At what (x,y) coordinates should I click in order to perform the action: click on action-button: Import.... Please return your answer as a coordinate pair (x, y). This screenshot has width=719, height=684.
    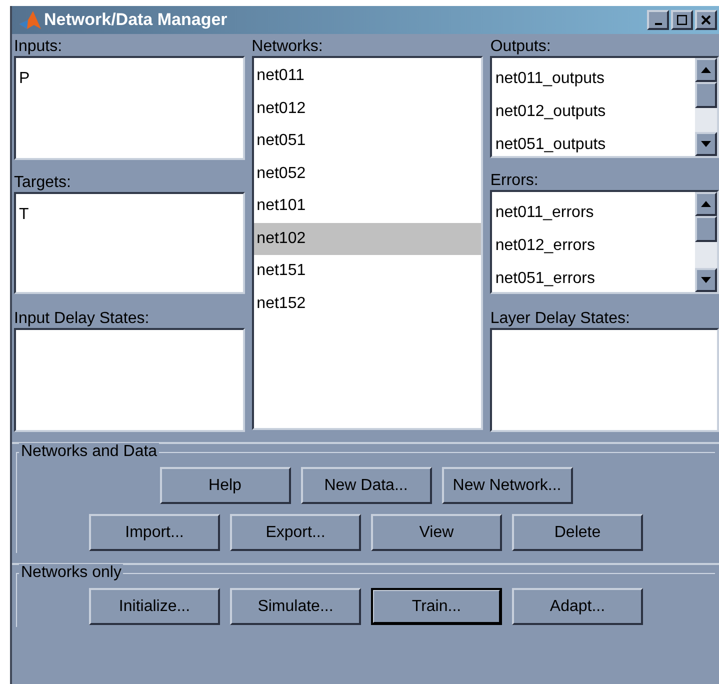
    Looking at the image, I should click on (154, 532).